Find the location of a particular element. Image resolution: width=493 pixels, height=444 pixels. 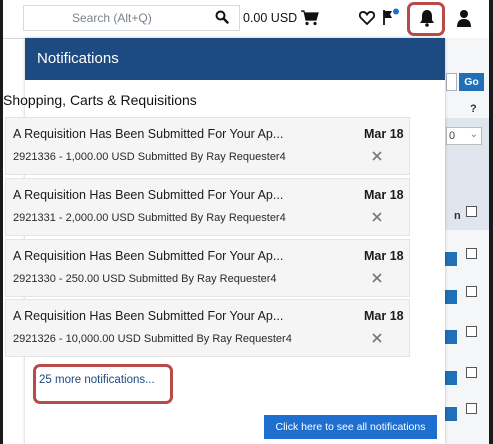

bell-icon is located at coordinates (427, 18).